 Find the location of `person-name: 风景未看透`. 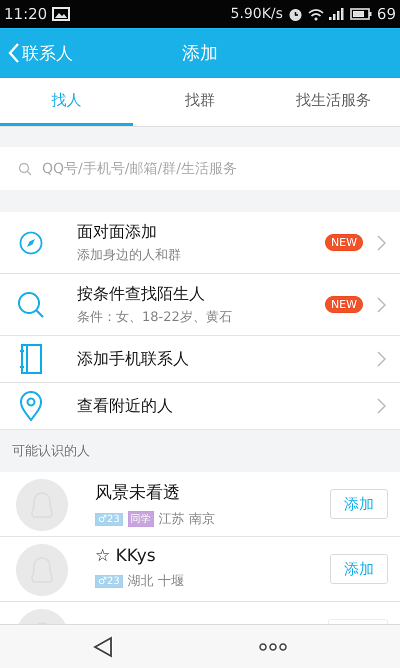

person-name: 风景未看透 is located at coordinates (138, 493).